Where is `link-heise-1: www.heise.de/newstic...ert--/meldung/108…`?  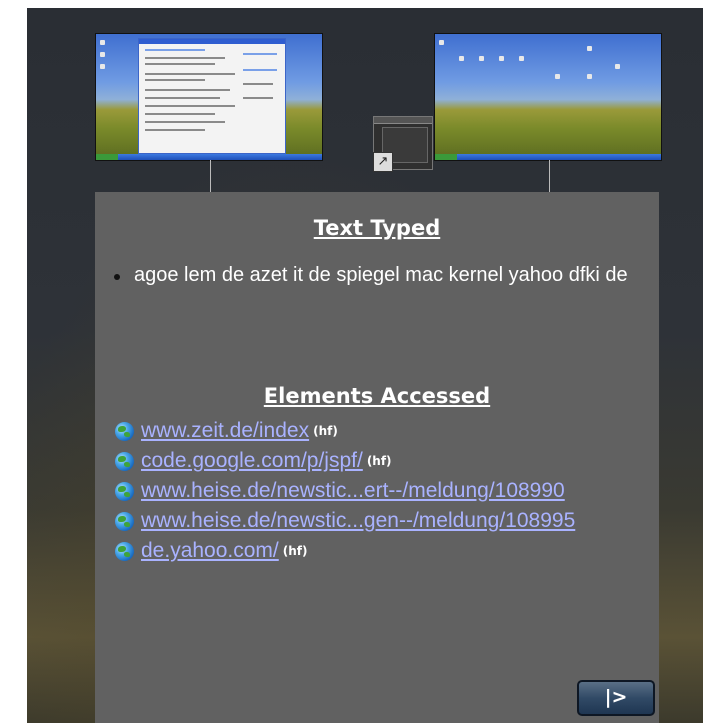
link-heise-1: www.heise.de/newstic...ert--/meldung/108… is located at coordinates (353, 491).